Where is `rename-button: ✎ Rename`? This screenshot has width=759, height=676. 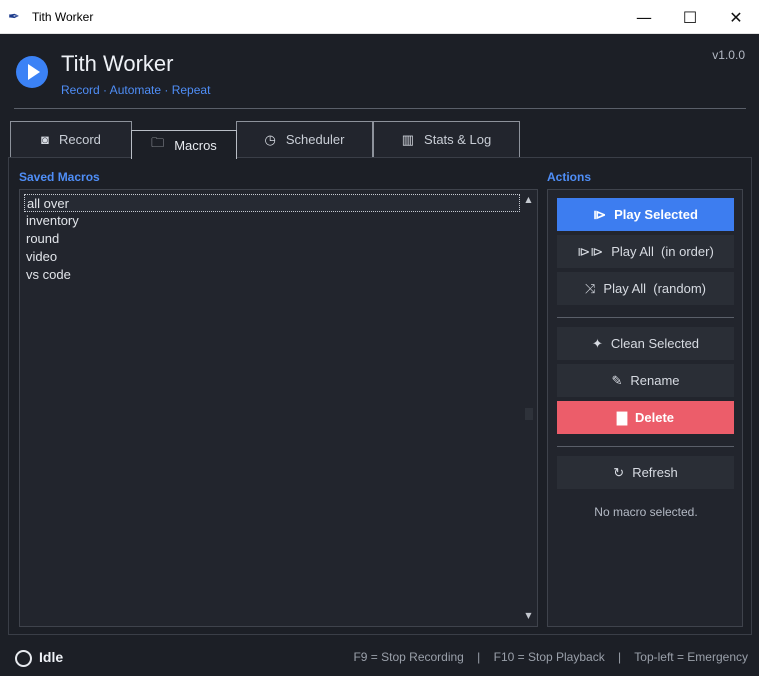
rename-button: ✎ Rename is located at coordinates (645, 380).